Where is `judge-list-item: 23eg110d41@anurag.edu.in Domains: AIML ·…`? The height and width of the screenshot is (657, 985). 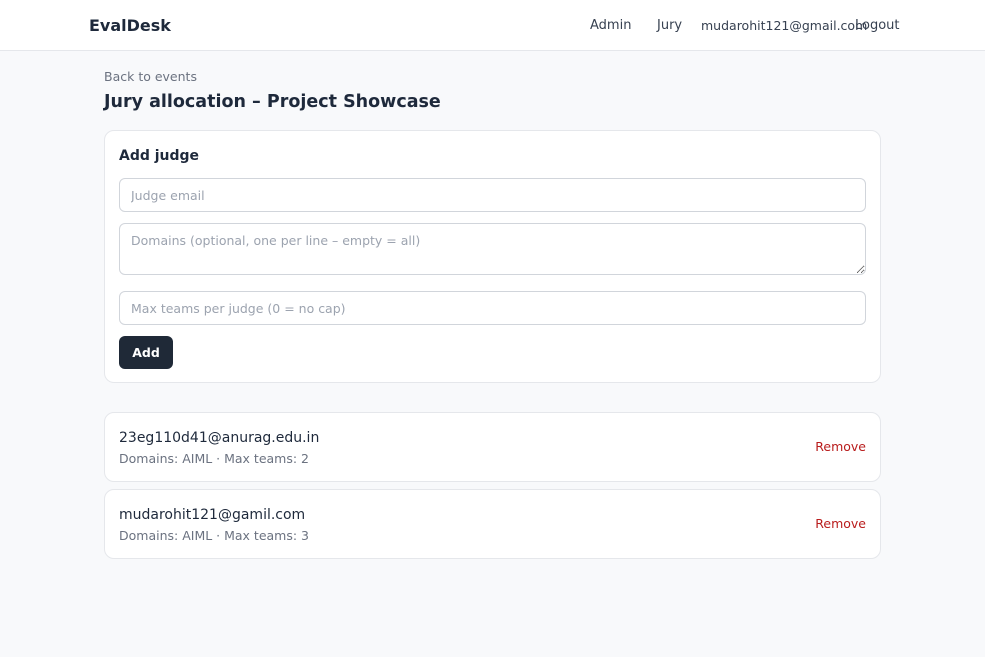
judge-list-item: 23eg110d41@anurag.edu.in Domains: AIML ·… is located at coordinates (492, 447).